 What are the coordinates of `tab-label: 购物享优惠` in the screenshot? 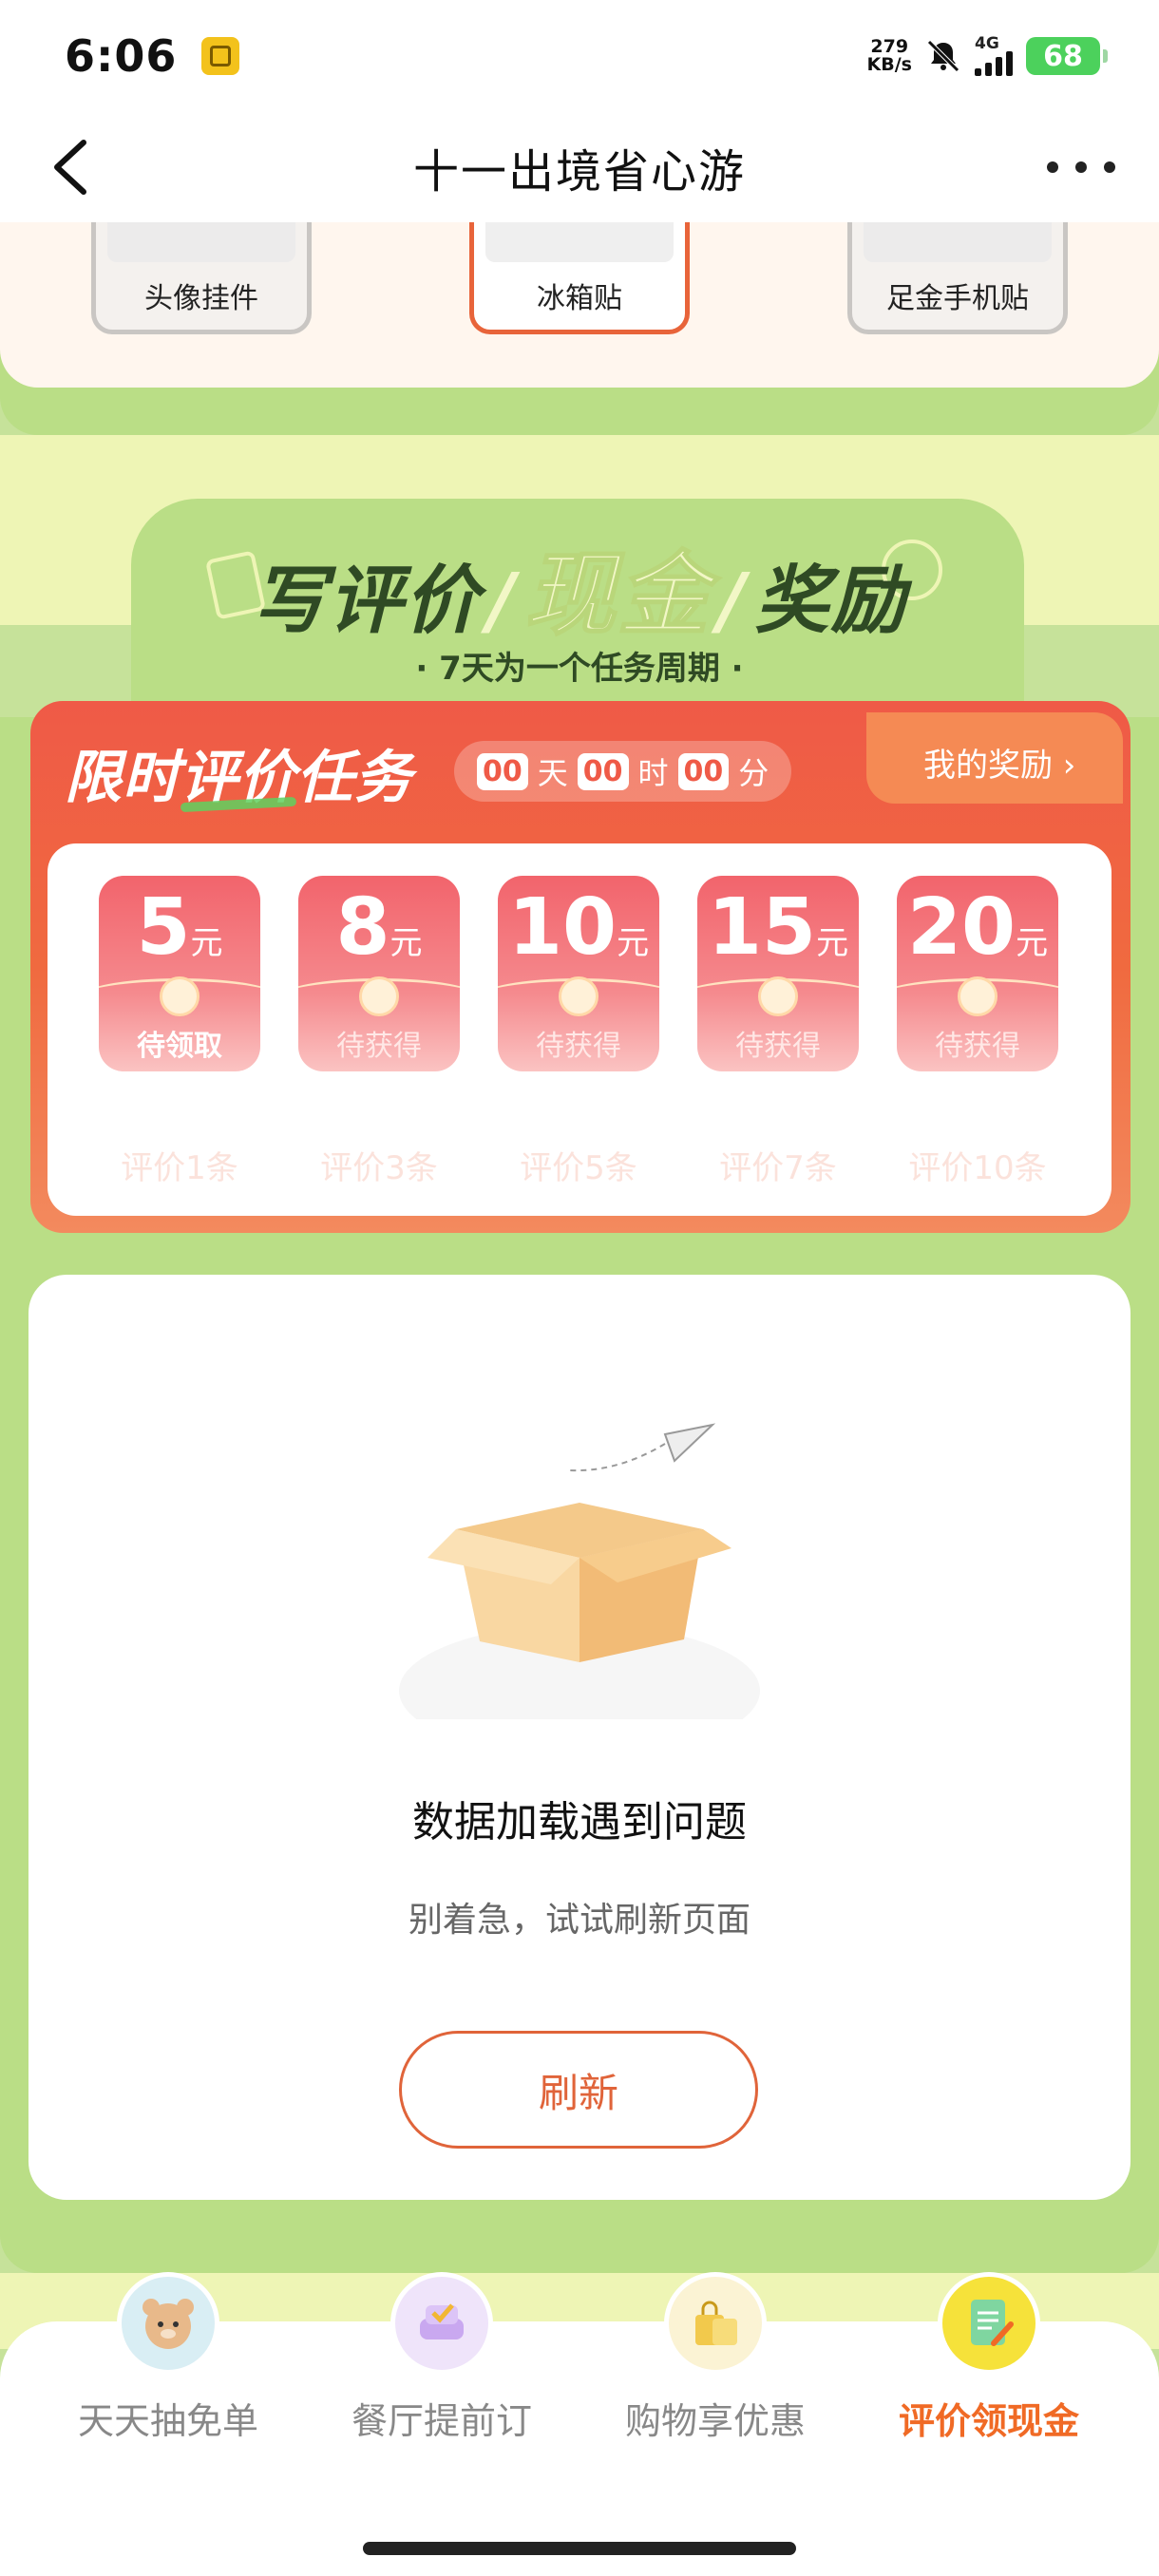 It's located at (715, 2421).